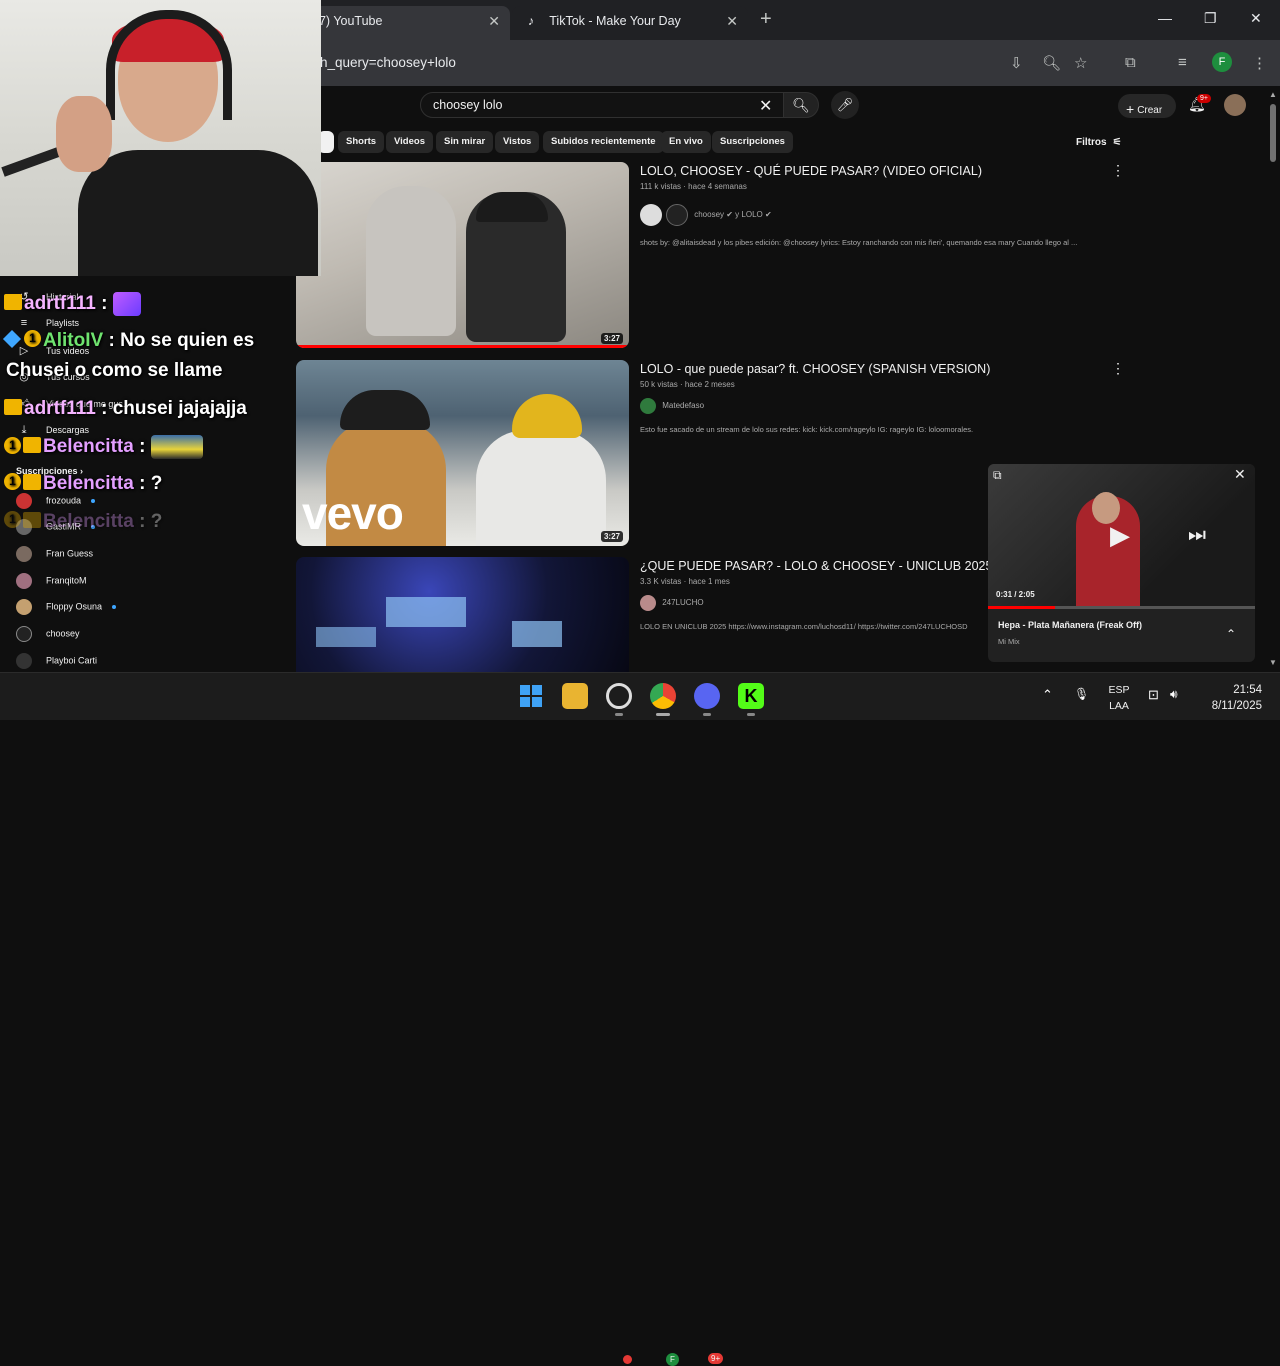  Describe the element at coordinates (630, 23) in the screenshot. I see `tab-tiktok: ♪ TikTok - Make Your Day ✕` at that location.